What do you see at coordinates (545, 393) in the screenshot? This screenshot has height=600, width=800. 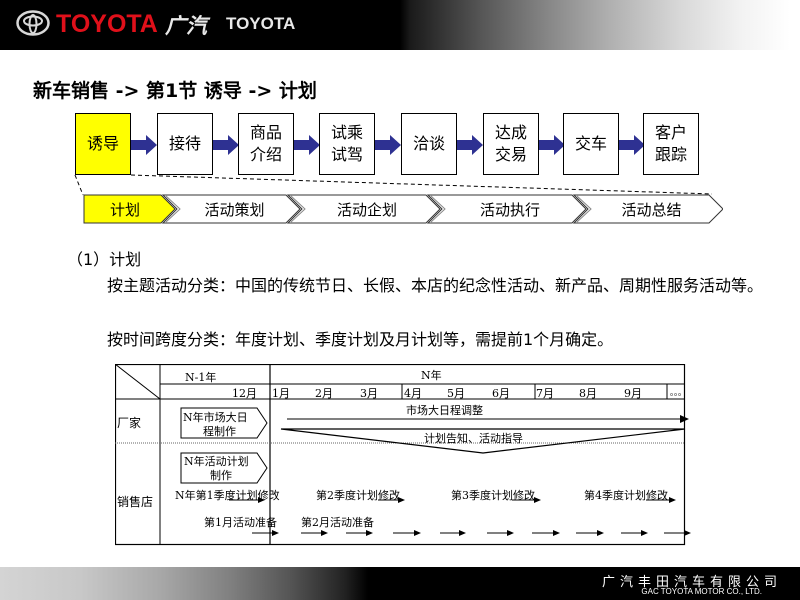 I see `month-label: 7月` at bounding box center [545, 393].